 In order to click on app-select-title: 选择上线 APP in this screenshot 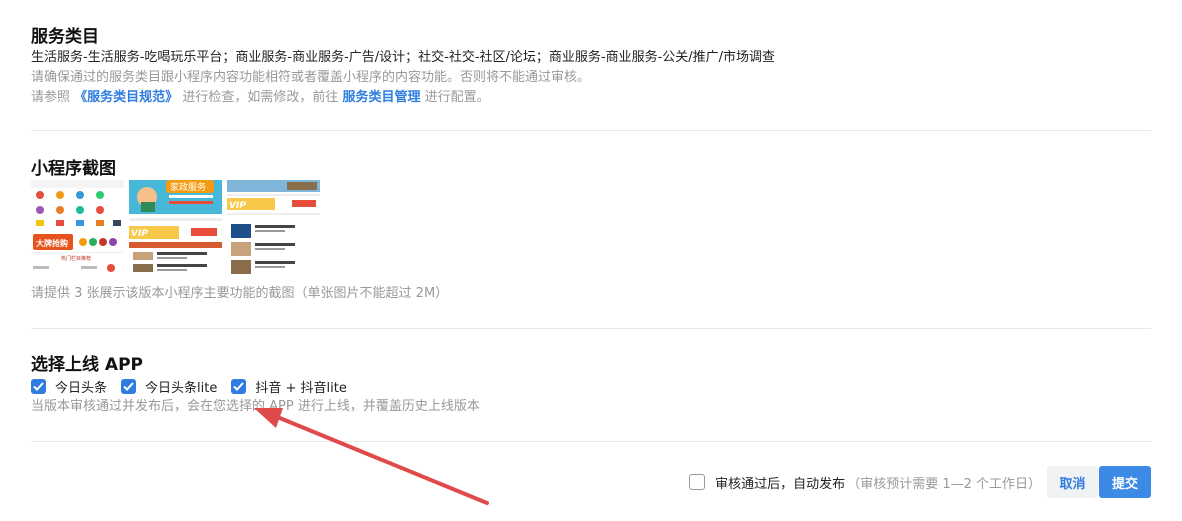, I will do `click(591, 365)`.